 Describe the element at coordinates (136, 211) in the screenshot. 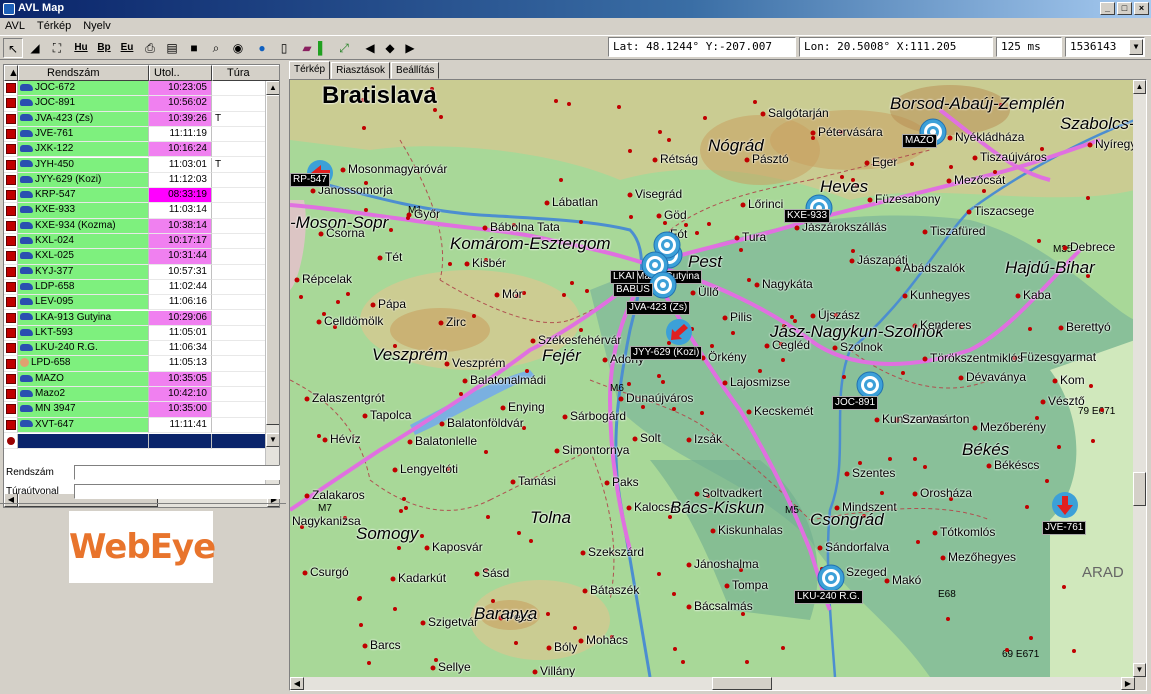

I see `table-row: KXE-933 11:03:14` at that location.